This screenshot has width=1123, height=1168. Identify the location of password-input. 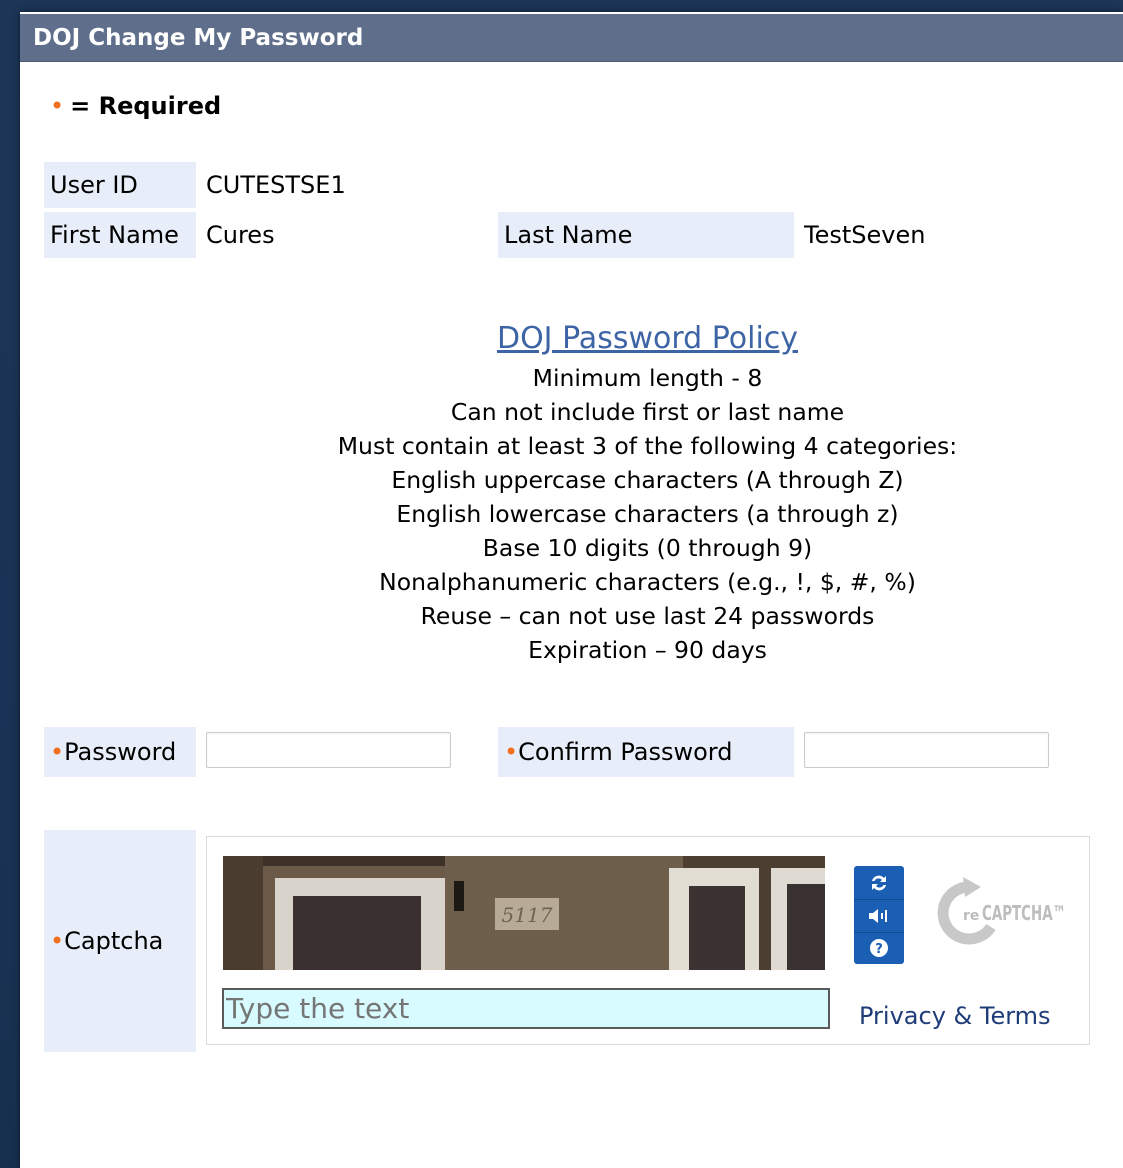
(328, 750).